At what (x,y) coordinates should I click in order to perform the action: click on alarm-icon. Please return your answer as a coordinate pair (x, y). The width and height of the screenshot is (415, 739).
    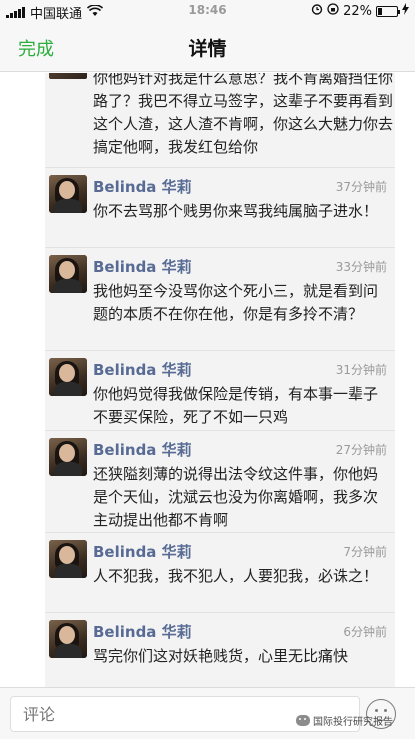
    Looking at the image, I should click on (317, 11).